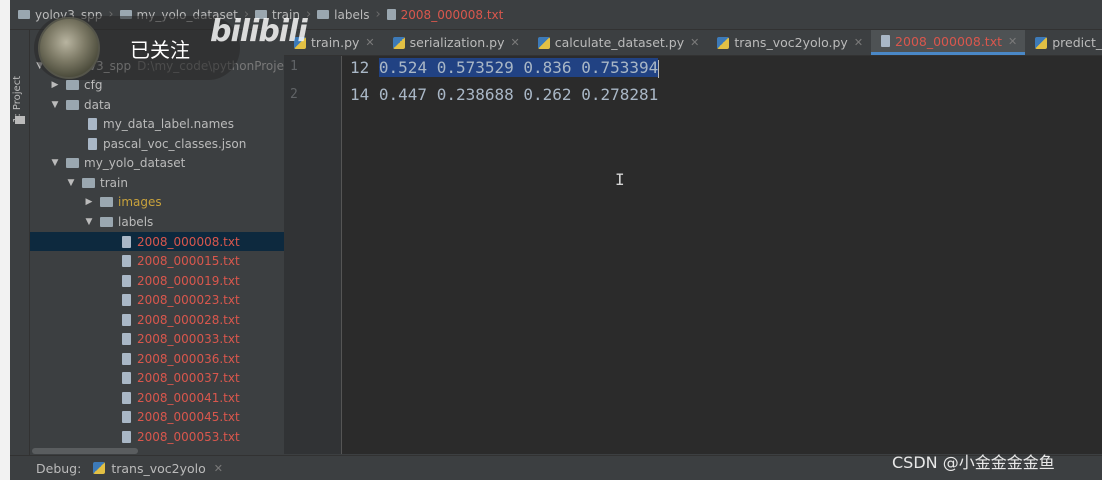  I want to click on tree-item-json-file: pascal_voc_classes.json, so click(157, 143).